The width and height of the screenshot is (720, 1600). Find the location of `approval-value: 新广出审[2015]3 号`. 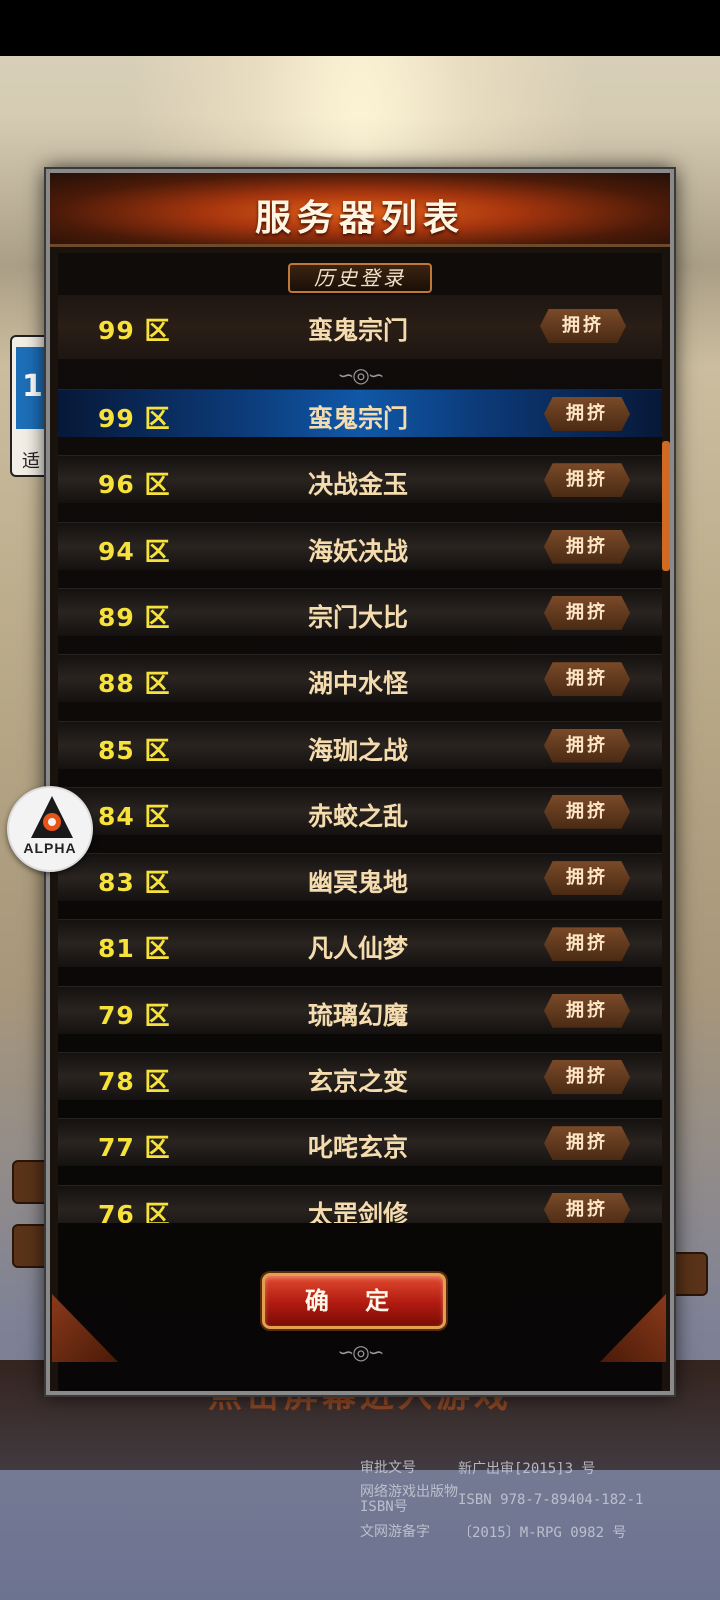

approval-value: 新广出审[2015]3 号 is located at coordinates (527, 1469).